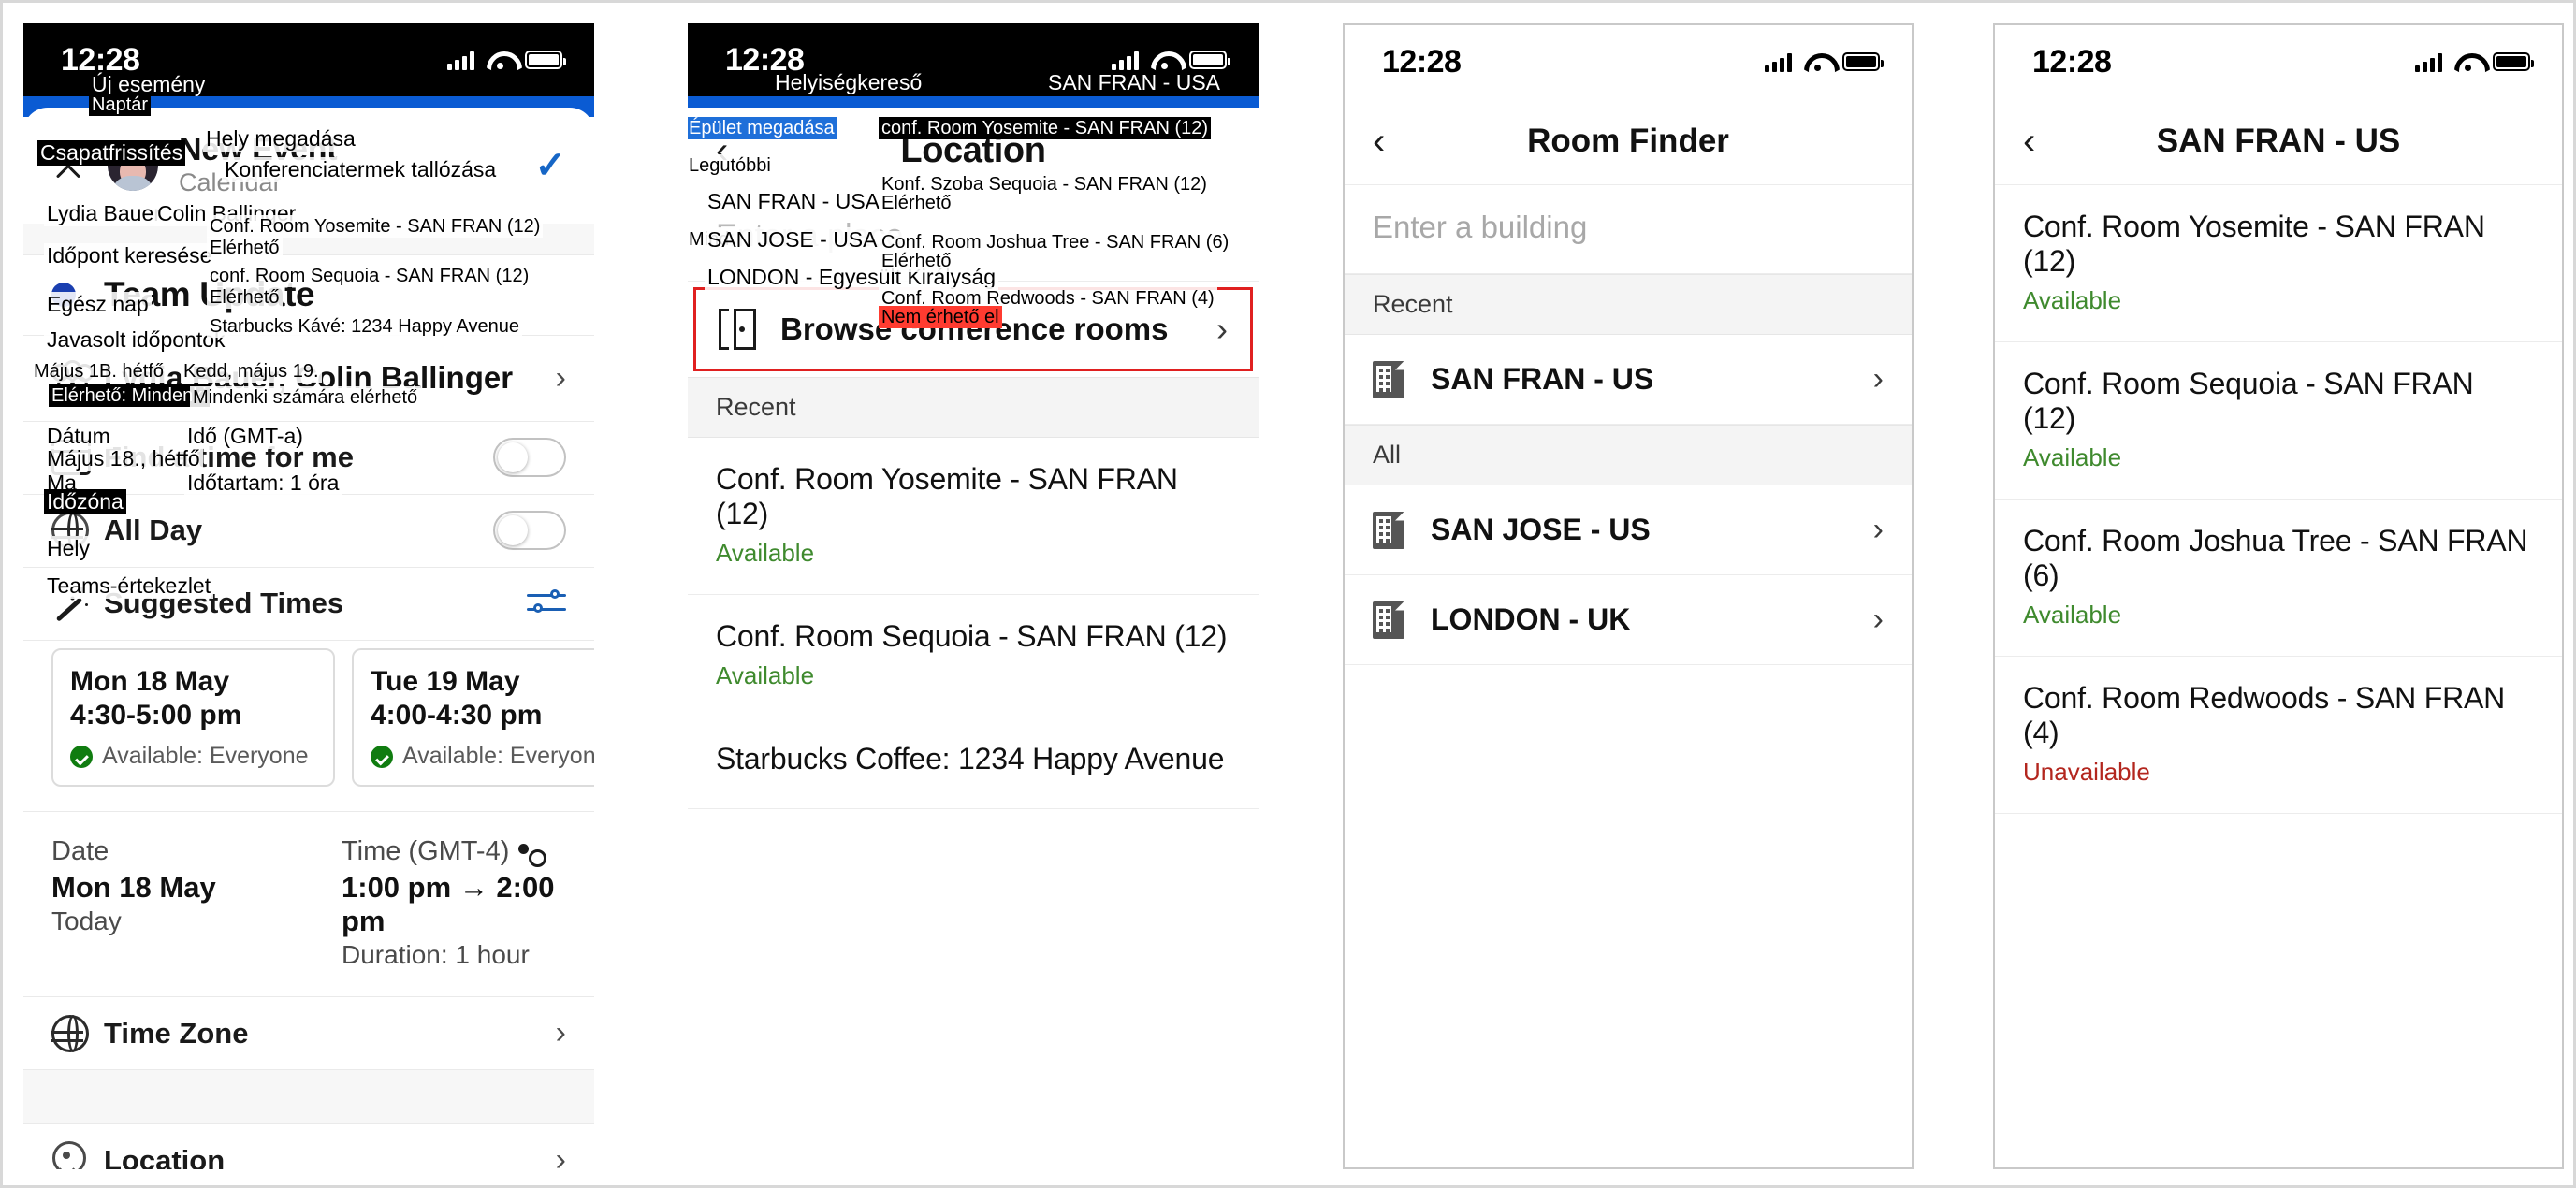  I want to click on page-title: Room Finder, so click(1628, 141).